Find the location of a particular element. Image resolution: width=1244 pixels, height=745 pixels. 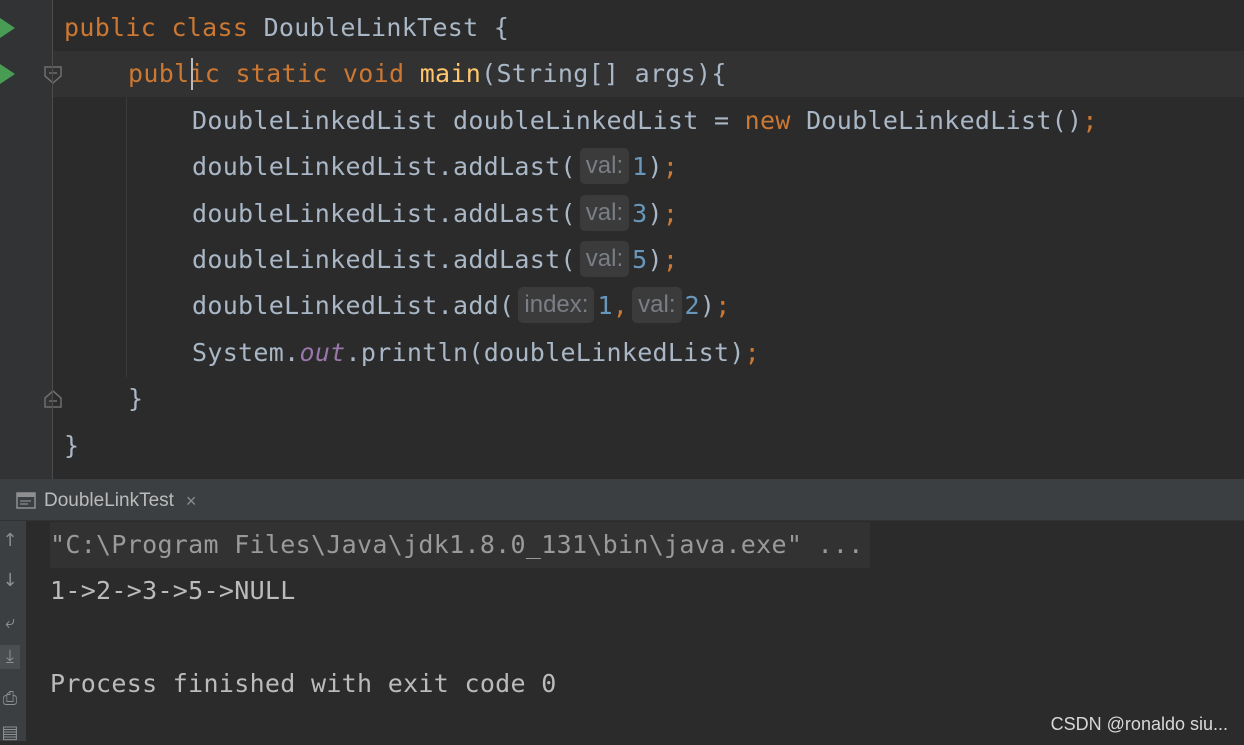

console-exit-message: Process finished with exit code 0 is located at coordinates (303, 683).